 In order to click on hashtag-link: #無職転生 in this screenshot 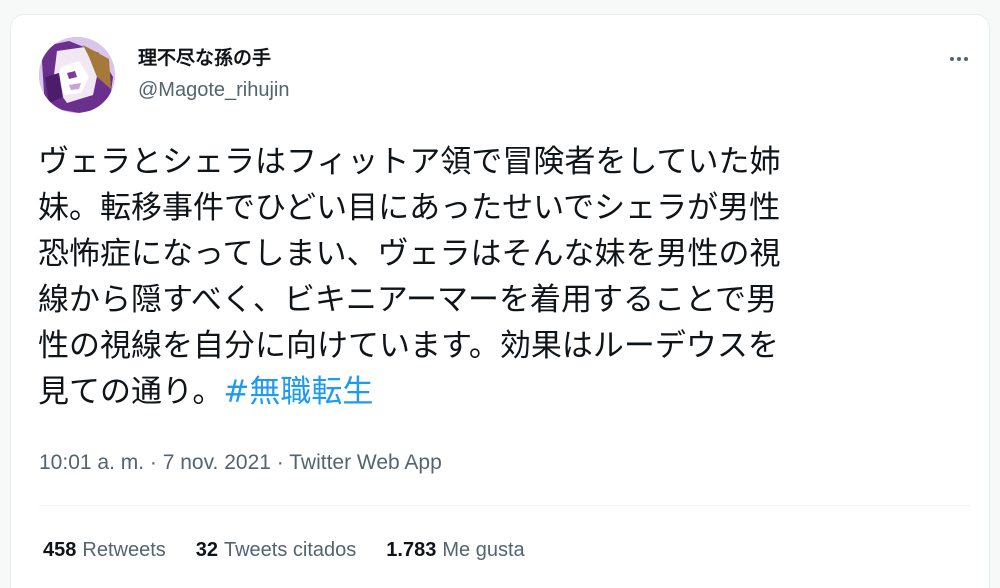, I will do `click(298, 392)`.